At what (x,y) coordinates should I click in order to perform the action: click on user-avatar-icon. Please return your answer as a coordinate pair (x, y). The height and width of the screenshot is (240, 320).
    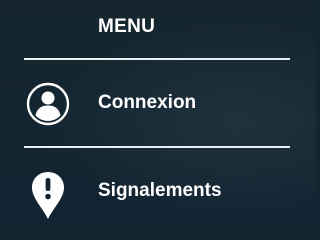
    Looking at the image, I should click on (48, 104).